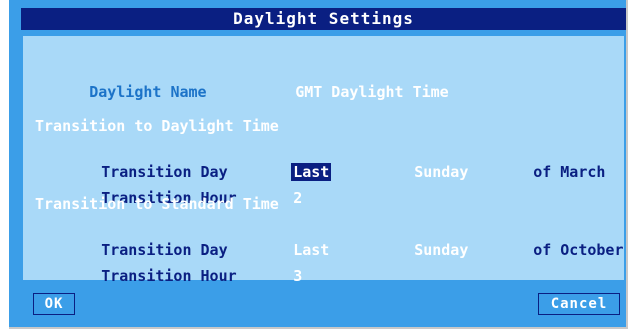 This screenshot has width=636, height=334. I want to click on standard-transition-heading: Transition to Standard Time, so click(157, 204).